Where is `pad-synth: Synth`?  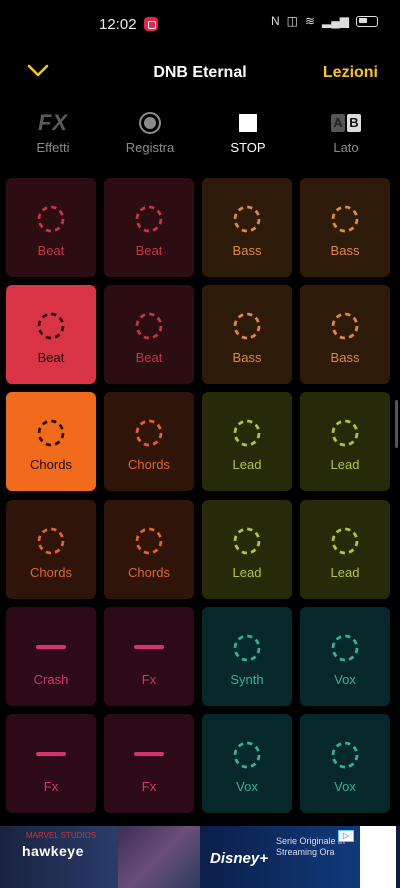 pad-synth: Synth is located at coordinates (247, 656).